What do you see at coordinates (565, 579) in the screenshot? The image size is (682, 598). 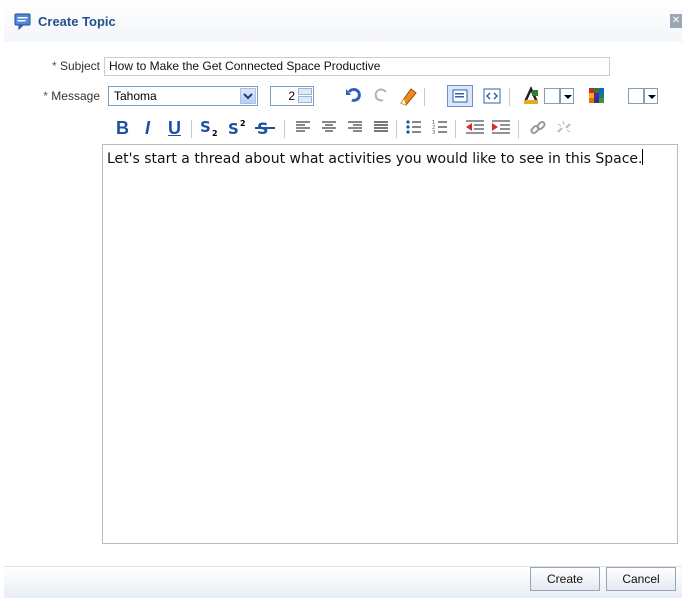 I see `create-button: Create` at bounding box center [565, 579].